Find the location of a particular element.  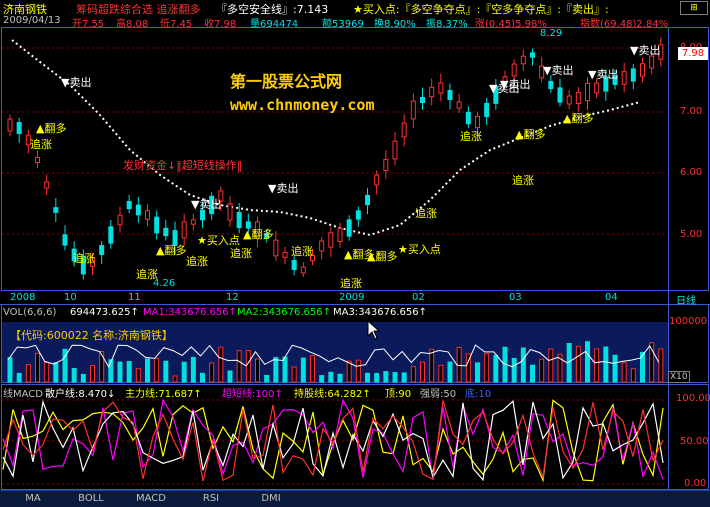

date-axis-label: 04 is located at coordinates (611, 297).